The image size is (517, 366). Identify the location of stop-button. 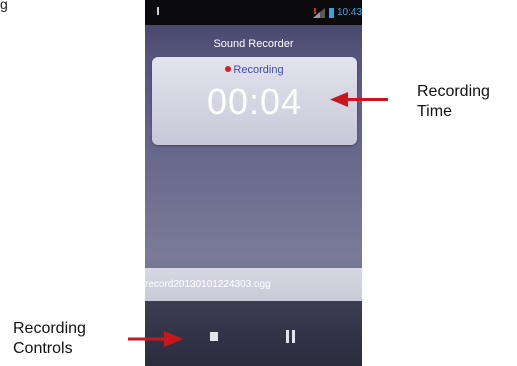
(214, 337).